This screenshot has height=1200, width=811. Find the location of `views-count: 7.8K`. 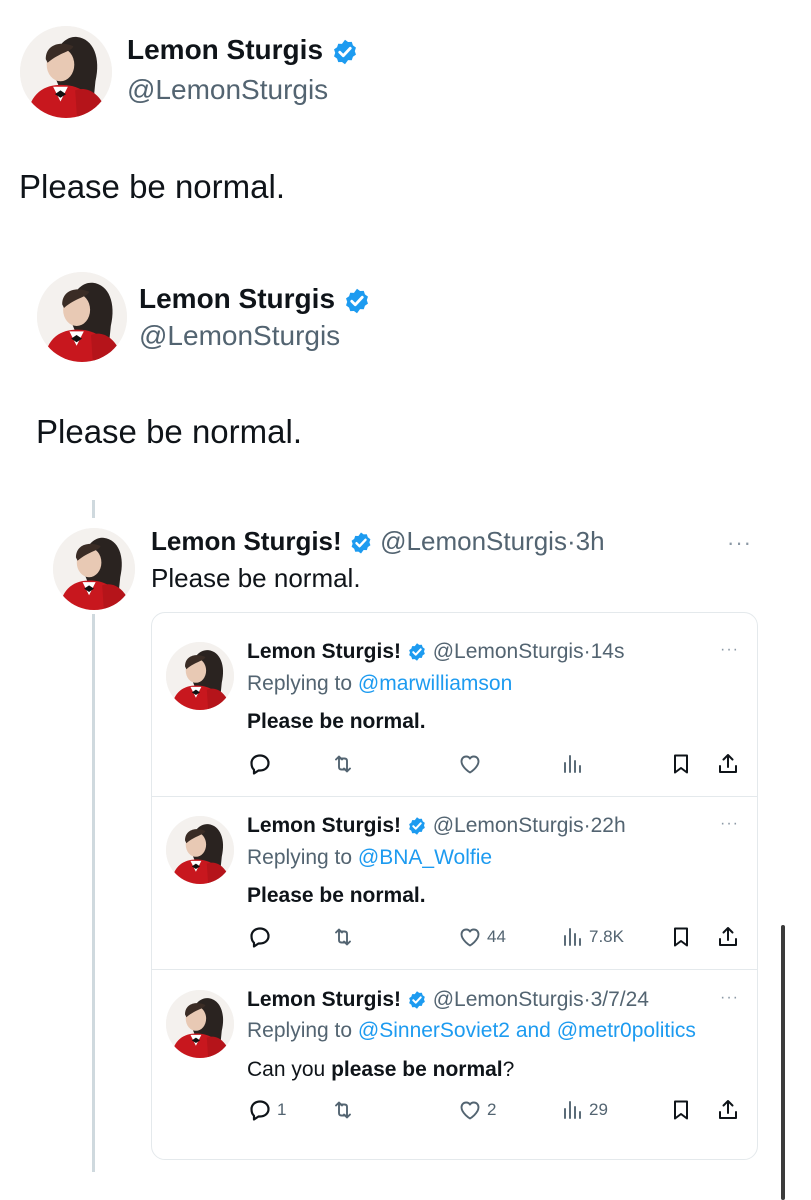

views-count: 7.8K is located at coordinates (606, 936).